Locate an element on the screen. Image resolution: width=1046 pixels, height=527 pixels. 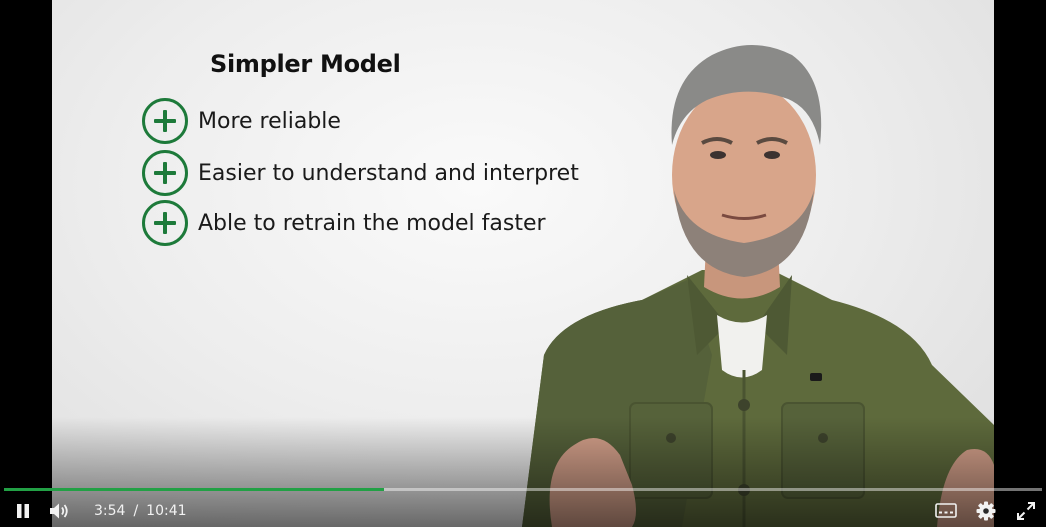
fullscreen-button is located at coordinates (1026, 510).